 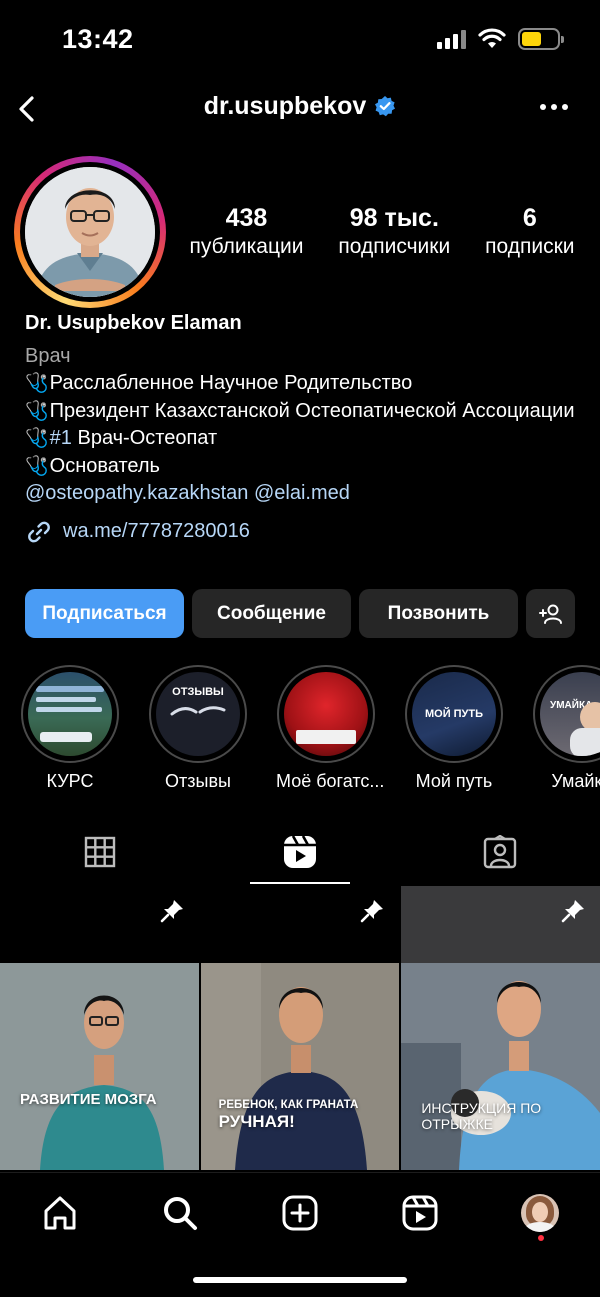 What do you see at coordinates (481, 1108) in the screenshot?
I see `reel-caption-line1: ИНСТРУКЦИЯ ПО` at bounding box center [481, 1108].